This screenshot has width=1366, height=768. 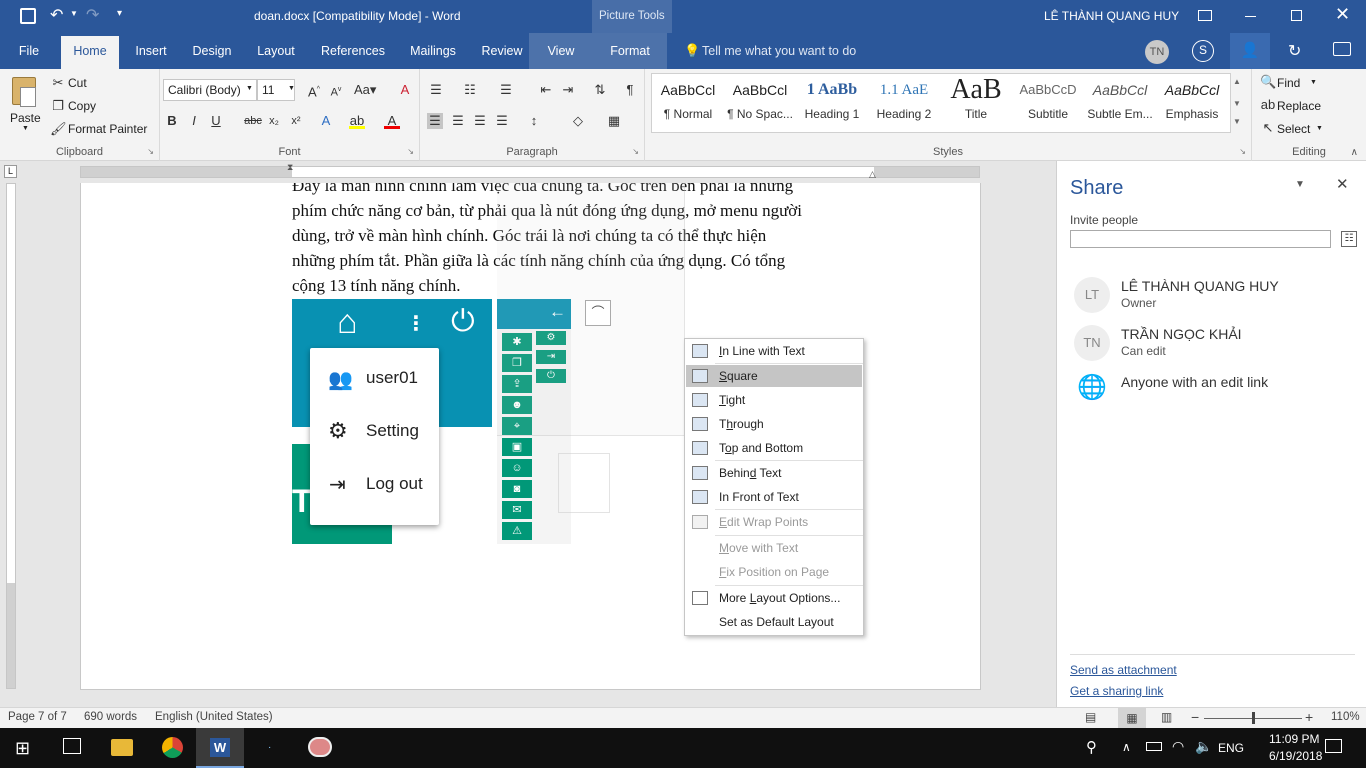 I want to click on pane-close-icon: ✕, so click(x=1342, y=184).